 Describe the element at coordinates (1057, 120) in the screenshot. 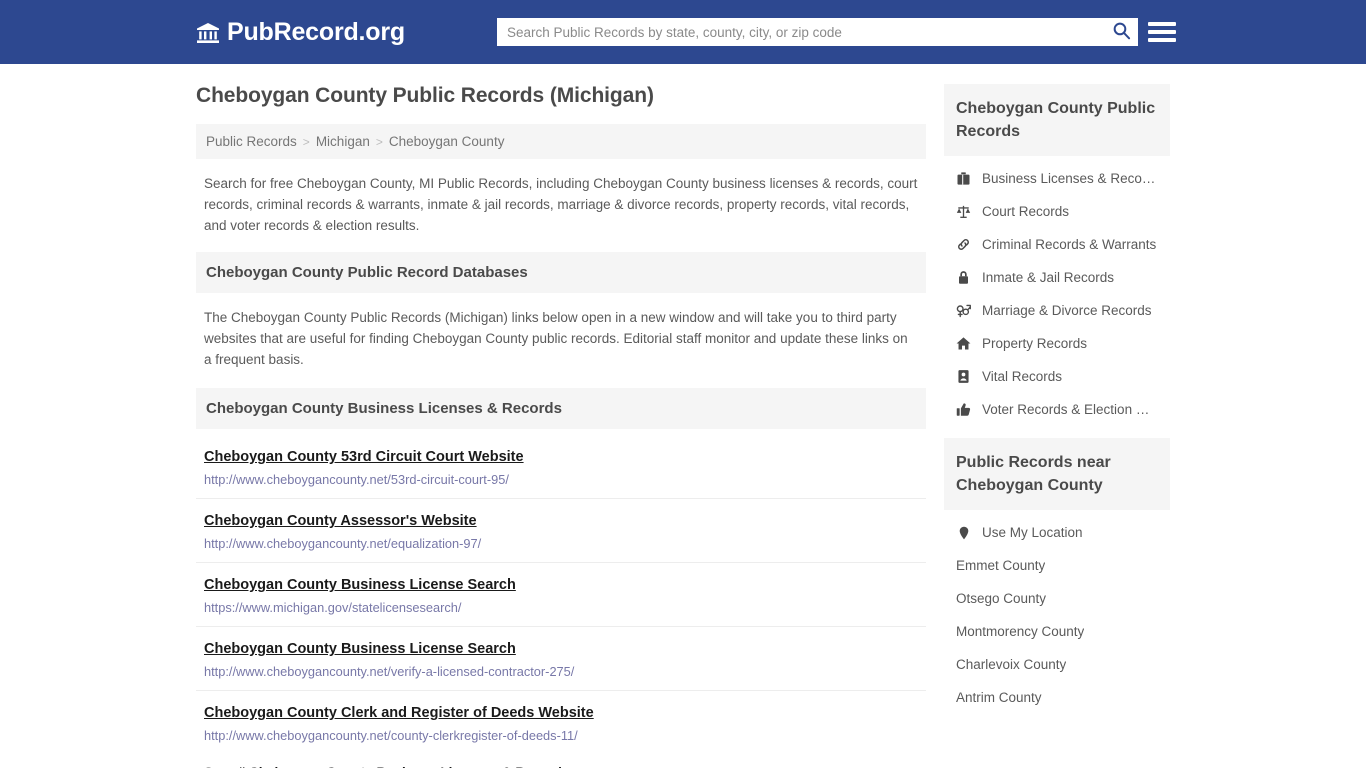

I see `sidebar-card-records-title: Cheboygan County Public Records` at that location.